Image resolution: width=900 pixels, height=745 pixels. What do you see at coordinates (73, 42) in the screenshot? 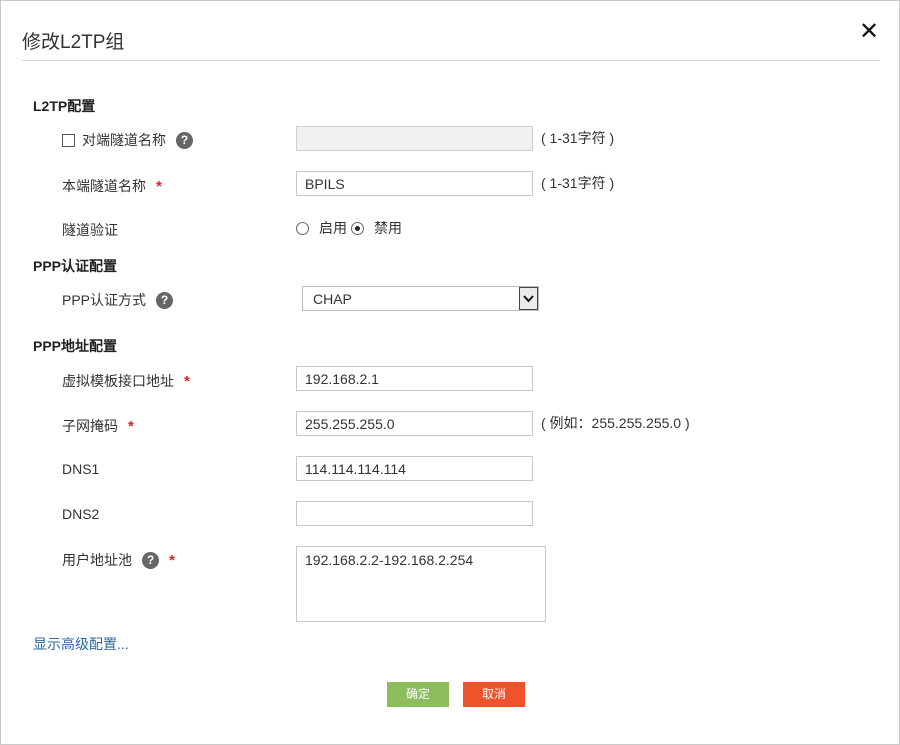
I see `dialog-title: 修改L2TP组` at bounding box center [73, 42].